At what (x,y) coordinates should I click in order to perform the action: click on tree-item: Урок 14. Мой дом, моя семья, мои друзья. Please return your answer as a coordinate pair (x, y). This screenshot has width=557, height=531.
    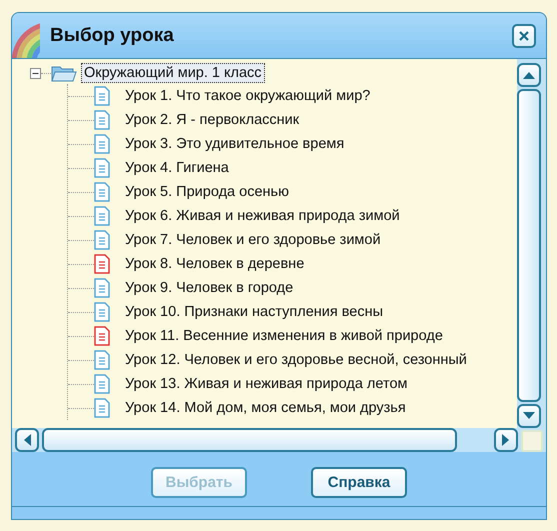
    Looking at the image, I should click on (265, 408).